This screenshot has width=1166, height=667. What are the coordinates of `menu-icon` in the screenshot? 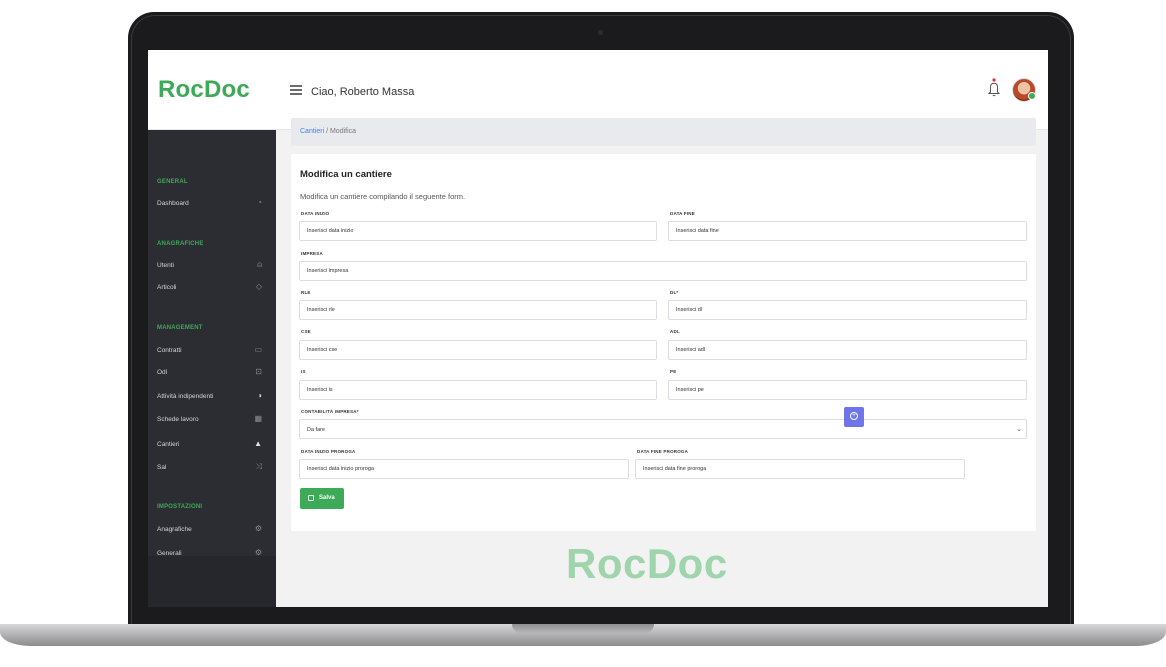 It's located at (296, 90).